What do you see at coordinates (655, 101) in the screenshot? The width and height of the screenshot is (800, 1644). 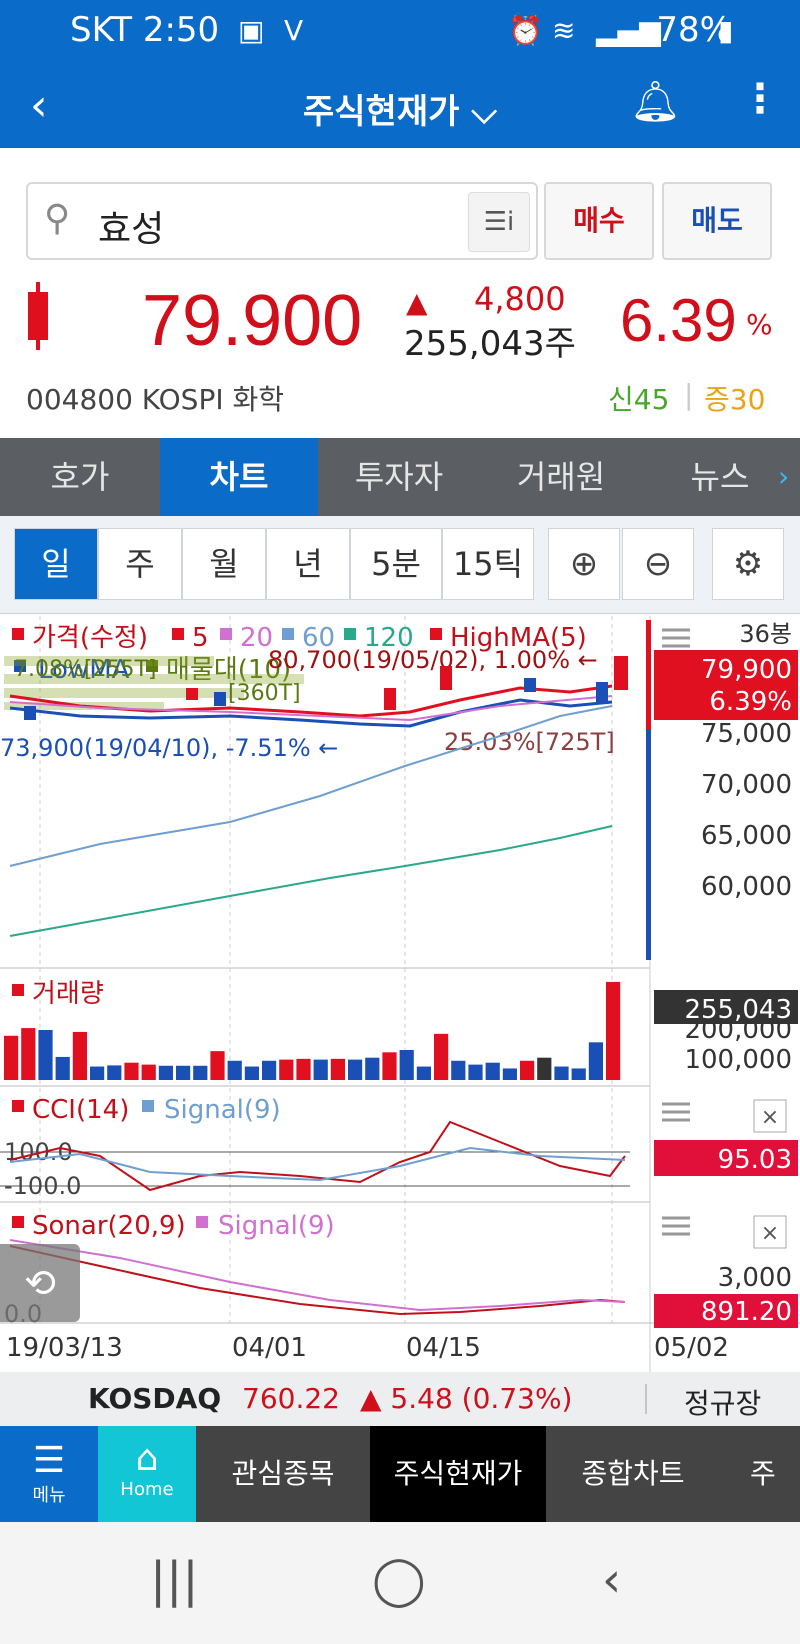 I see `bell-icon: 🔔︎` at bounding box center [655, 101].